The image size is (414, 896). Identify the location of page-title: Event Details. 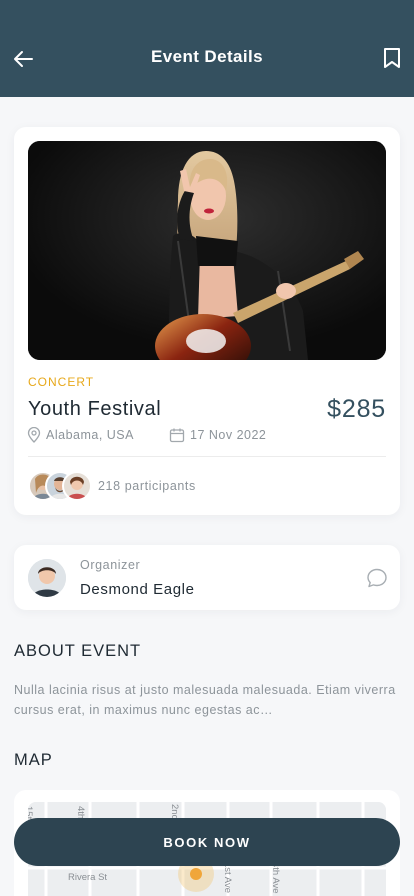
(207, 56).